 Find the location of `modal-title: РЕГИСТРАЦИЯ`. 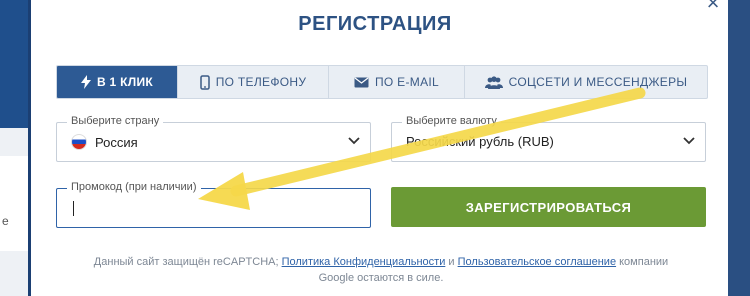

modal-title: РЕГИСТРАЦИЯ is located at coordinates (375, 24).